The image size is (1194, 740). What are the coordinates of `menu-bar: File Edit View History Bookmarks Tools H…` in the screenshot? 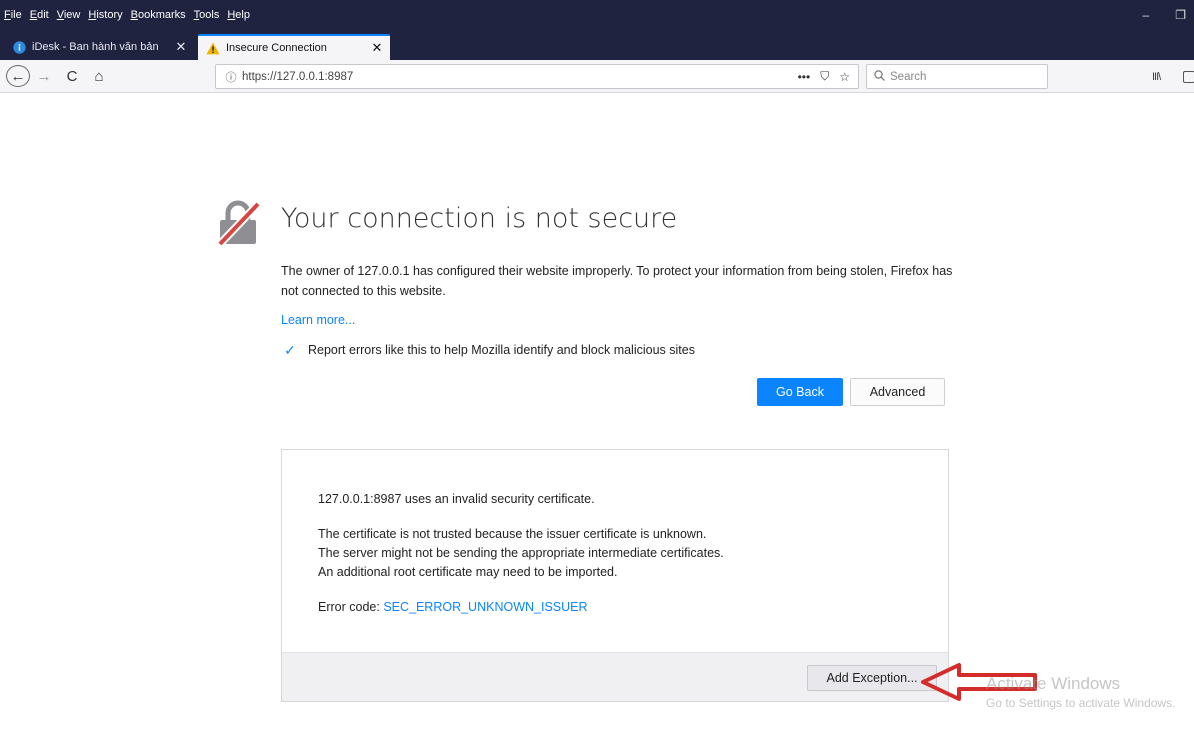 It's located at (127, 15).